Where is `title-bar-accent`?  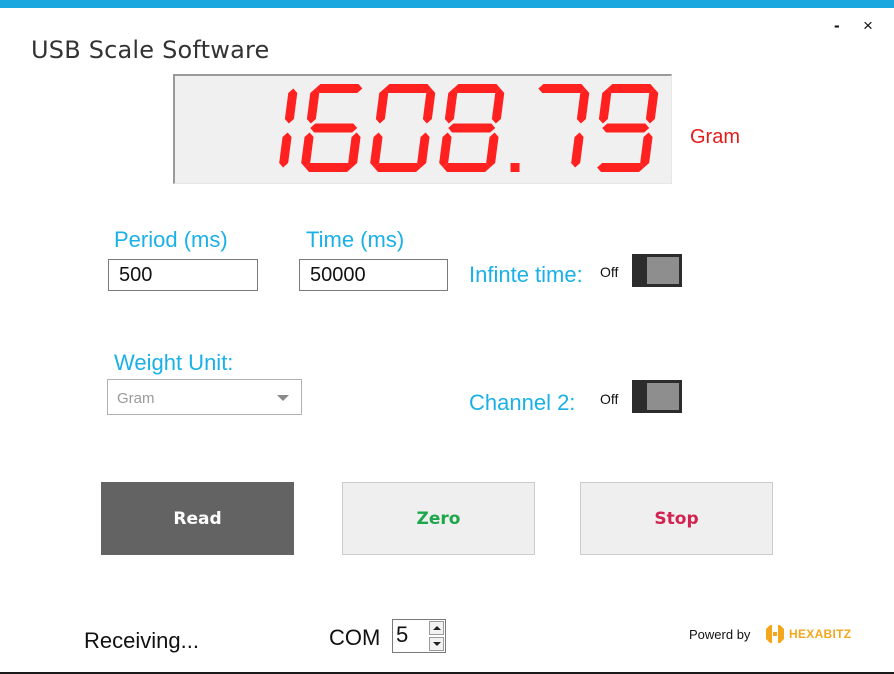
title-bar-accent is located at coordinates (447, 4).